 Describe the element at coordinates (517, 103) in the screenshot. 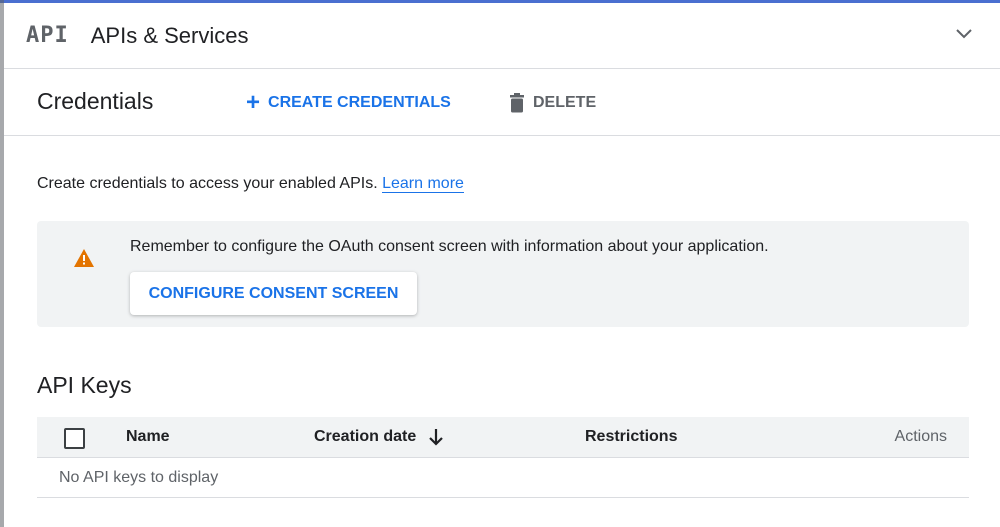

I see `trash-icon` at that location.